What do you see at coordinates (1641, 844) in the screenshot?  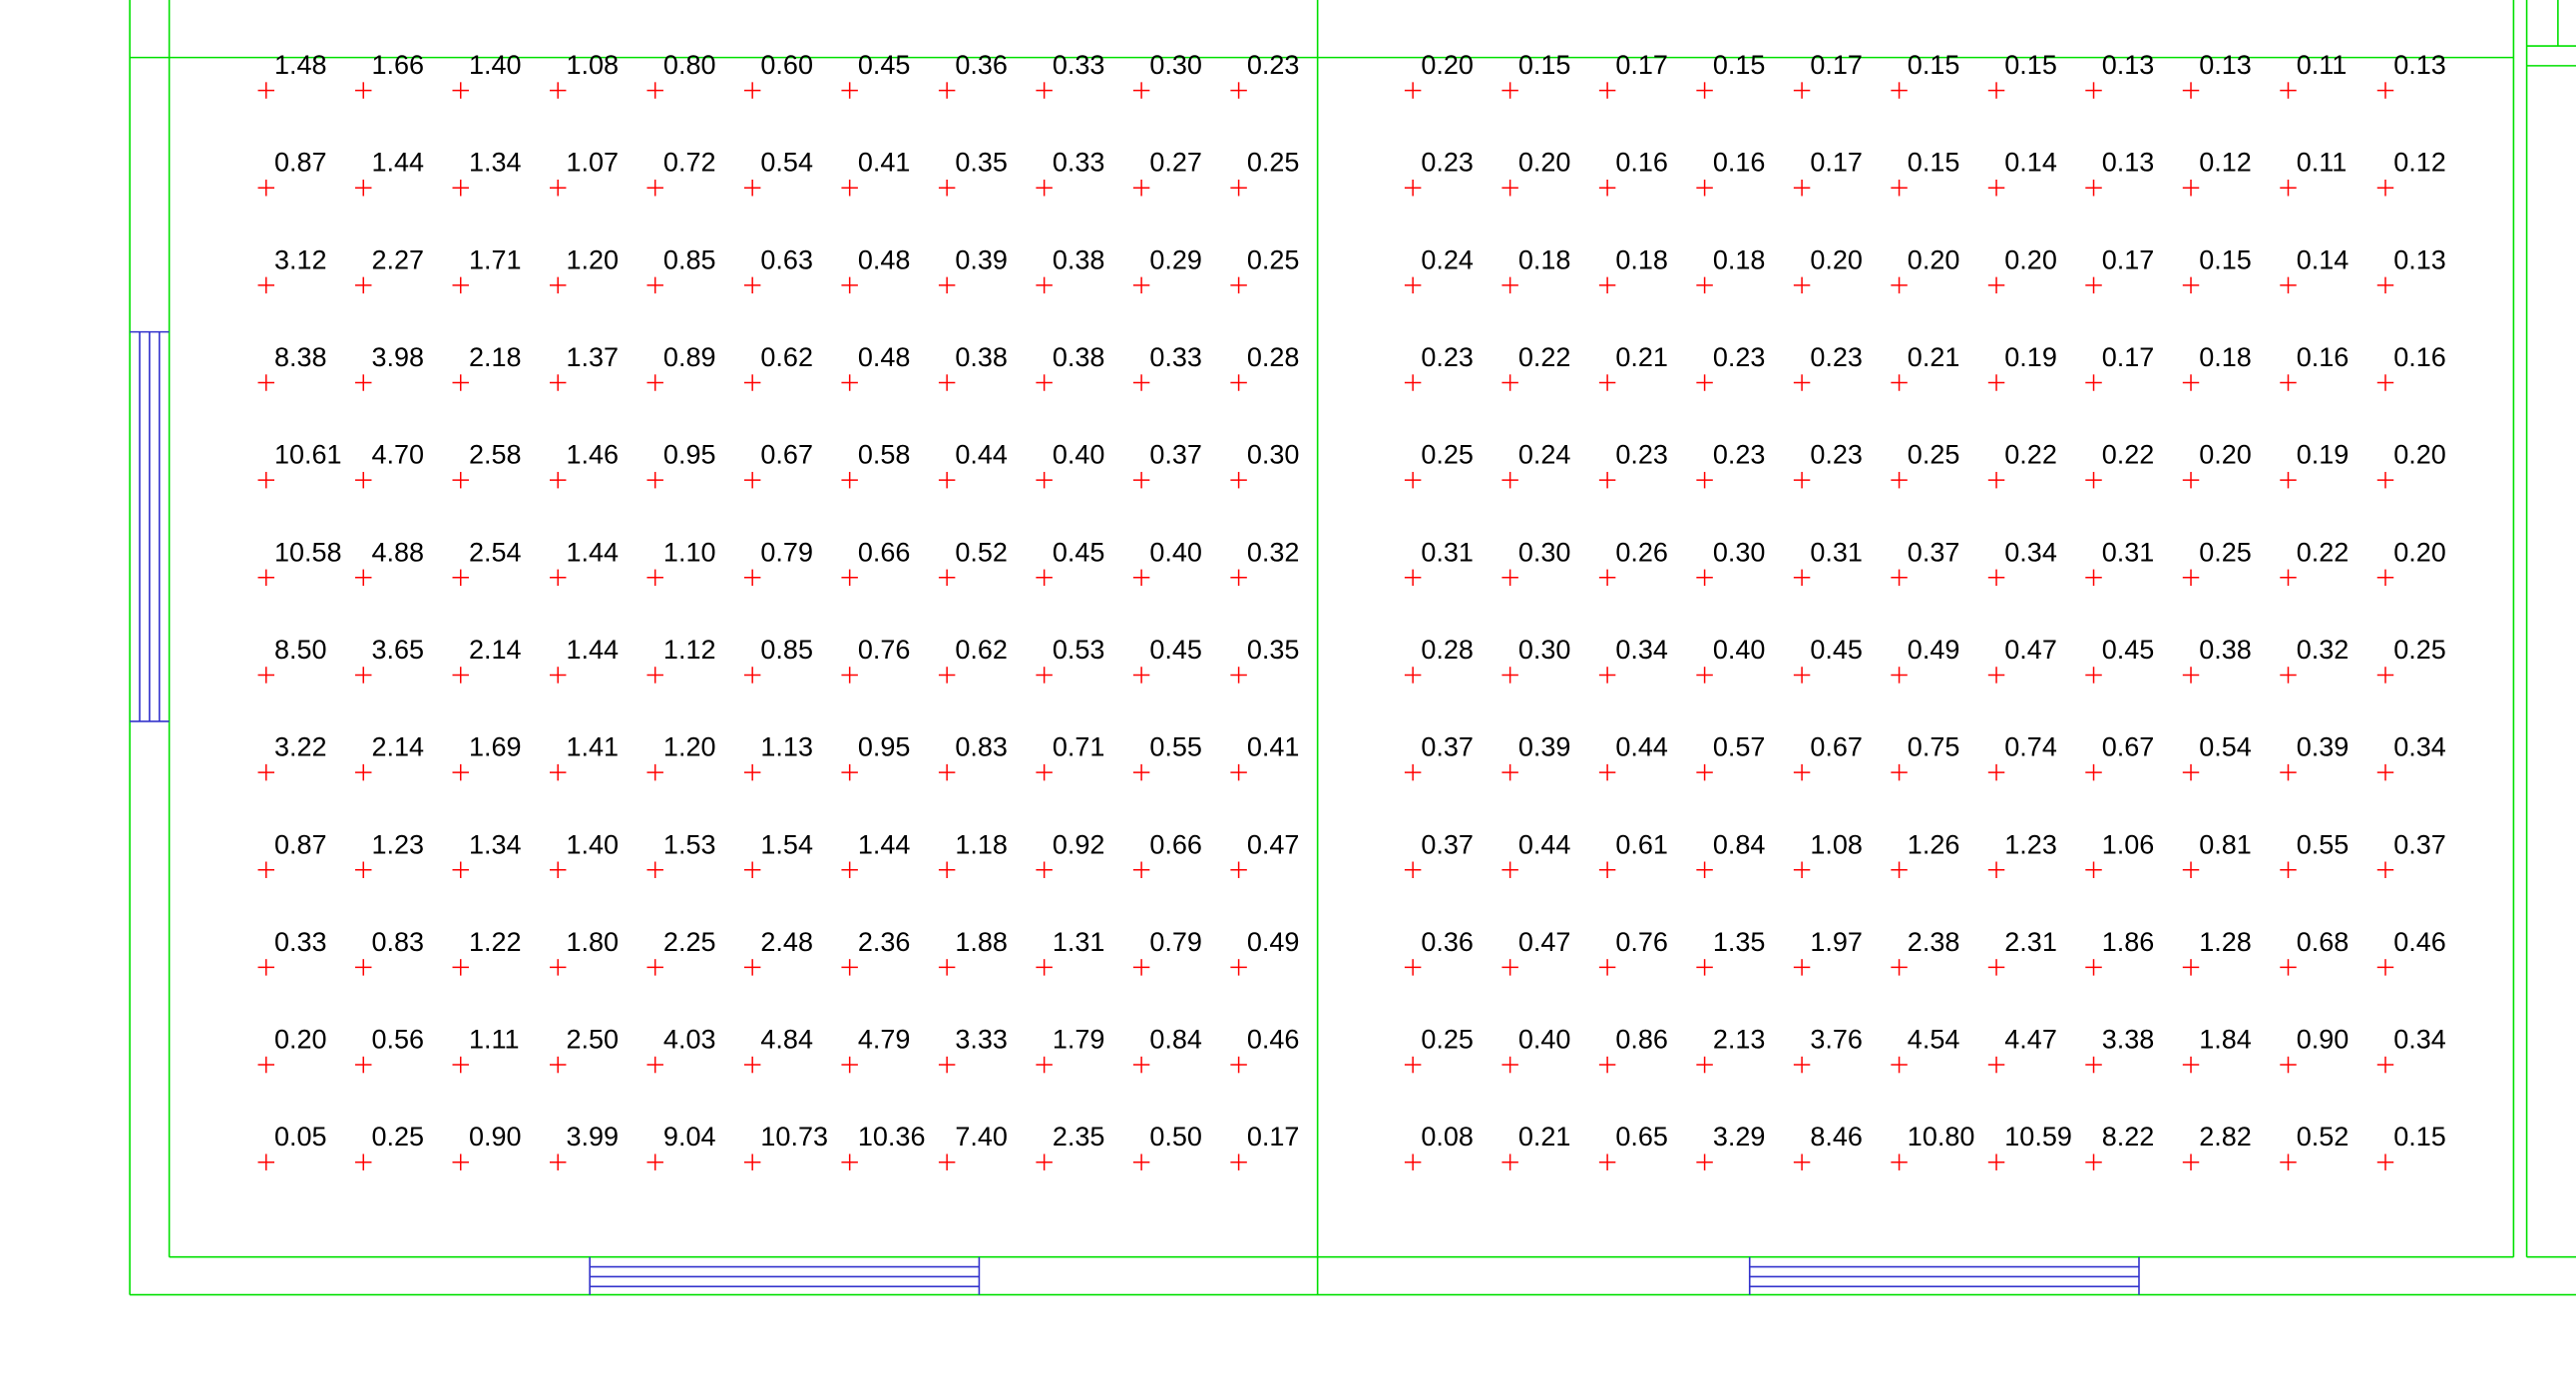 I see `illuminance-value: 0.61` at bounding box center [1641, 844].